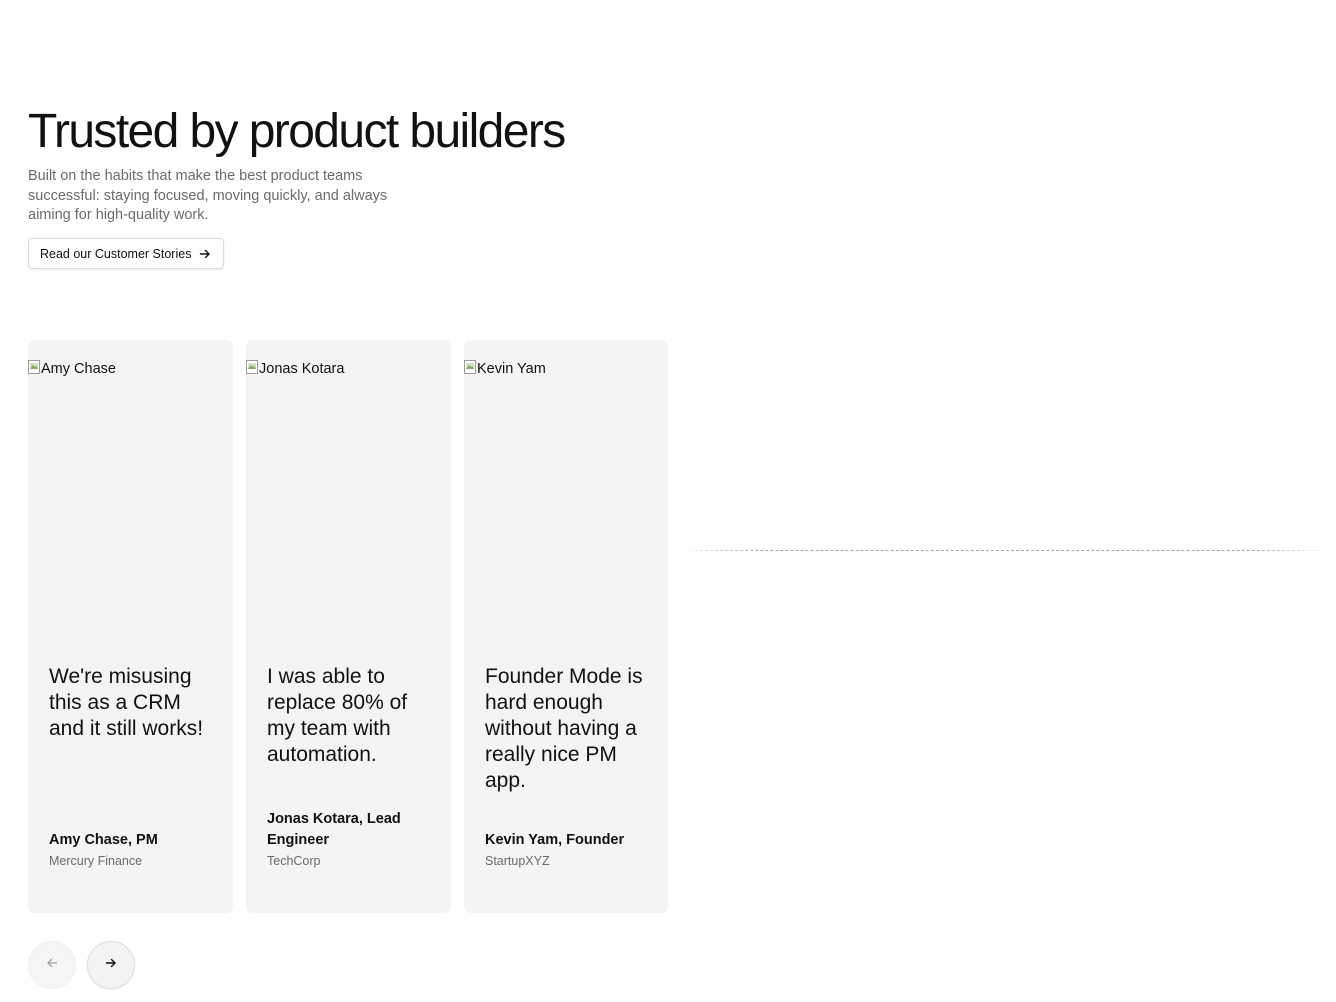 This screenshot has width=1336, height=1002. Describe the element at coordinates (294, 861) in the screenshot. I see `author-company: TechCorp` at that location.